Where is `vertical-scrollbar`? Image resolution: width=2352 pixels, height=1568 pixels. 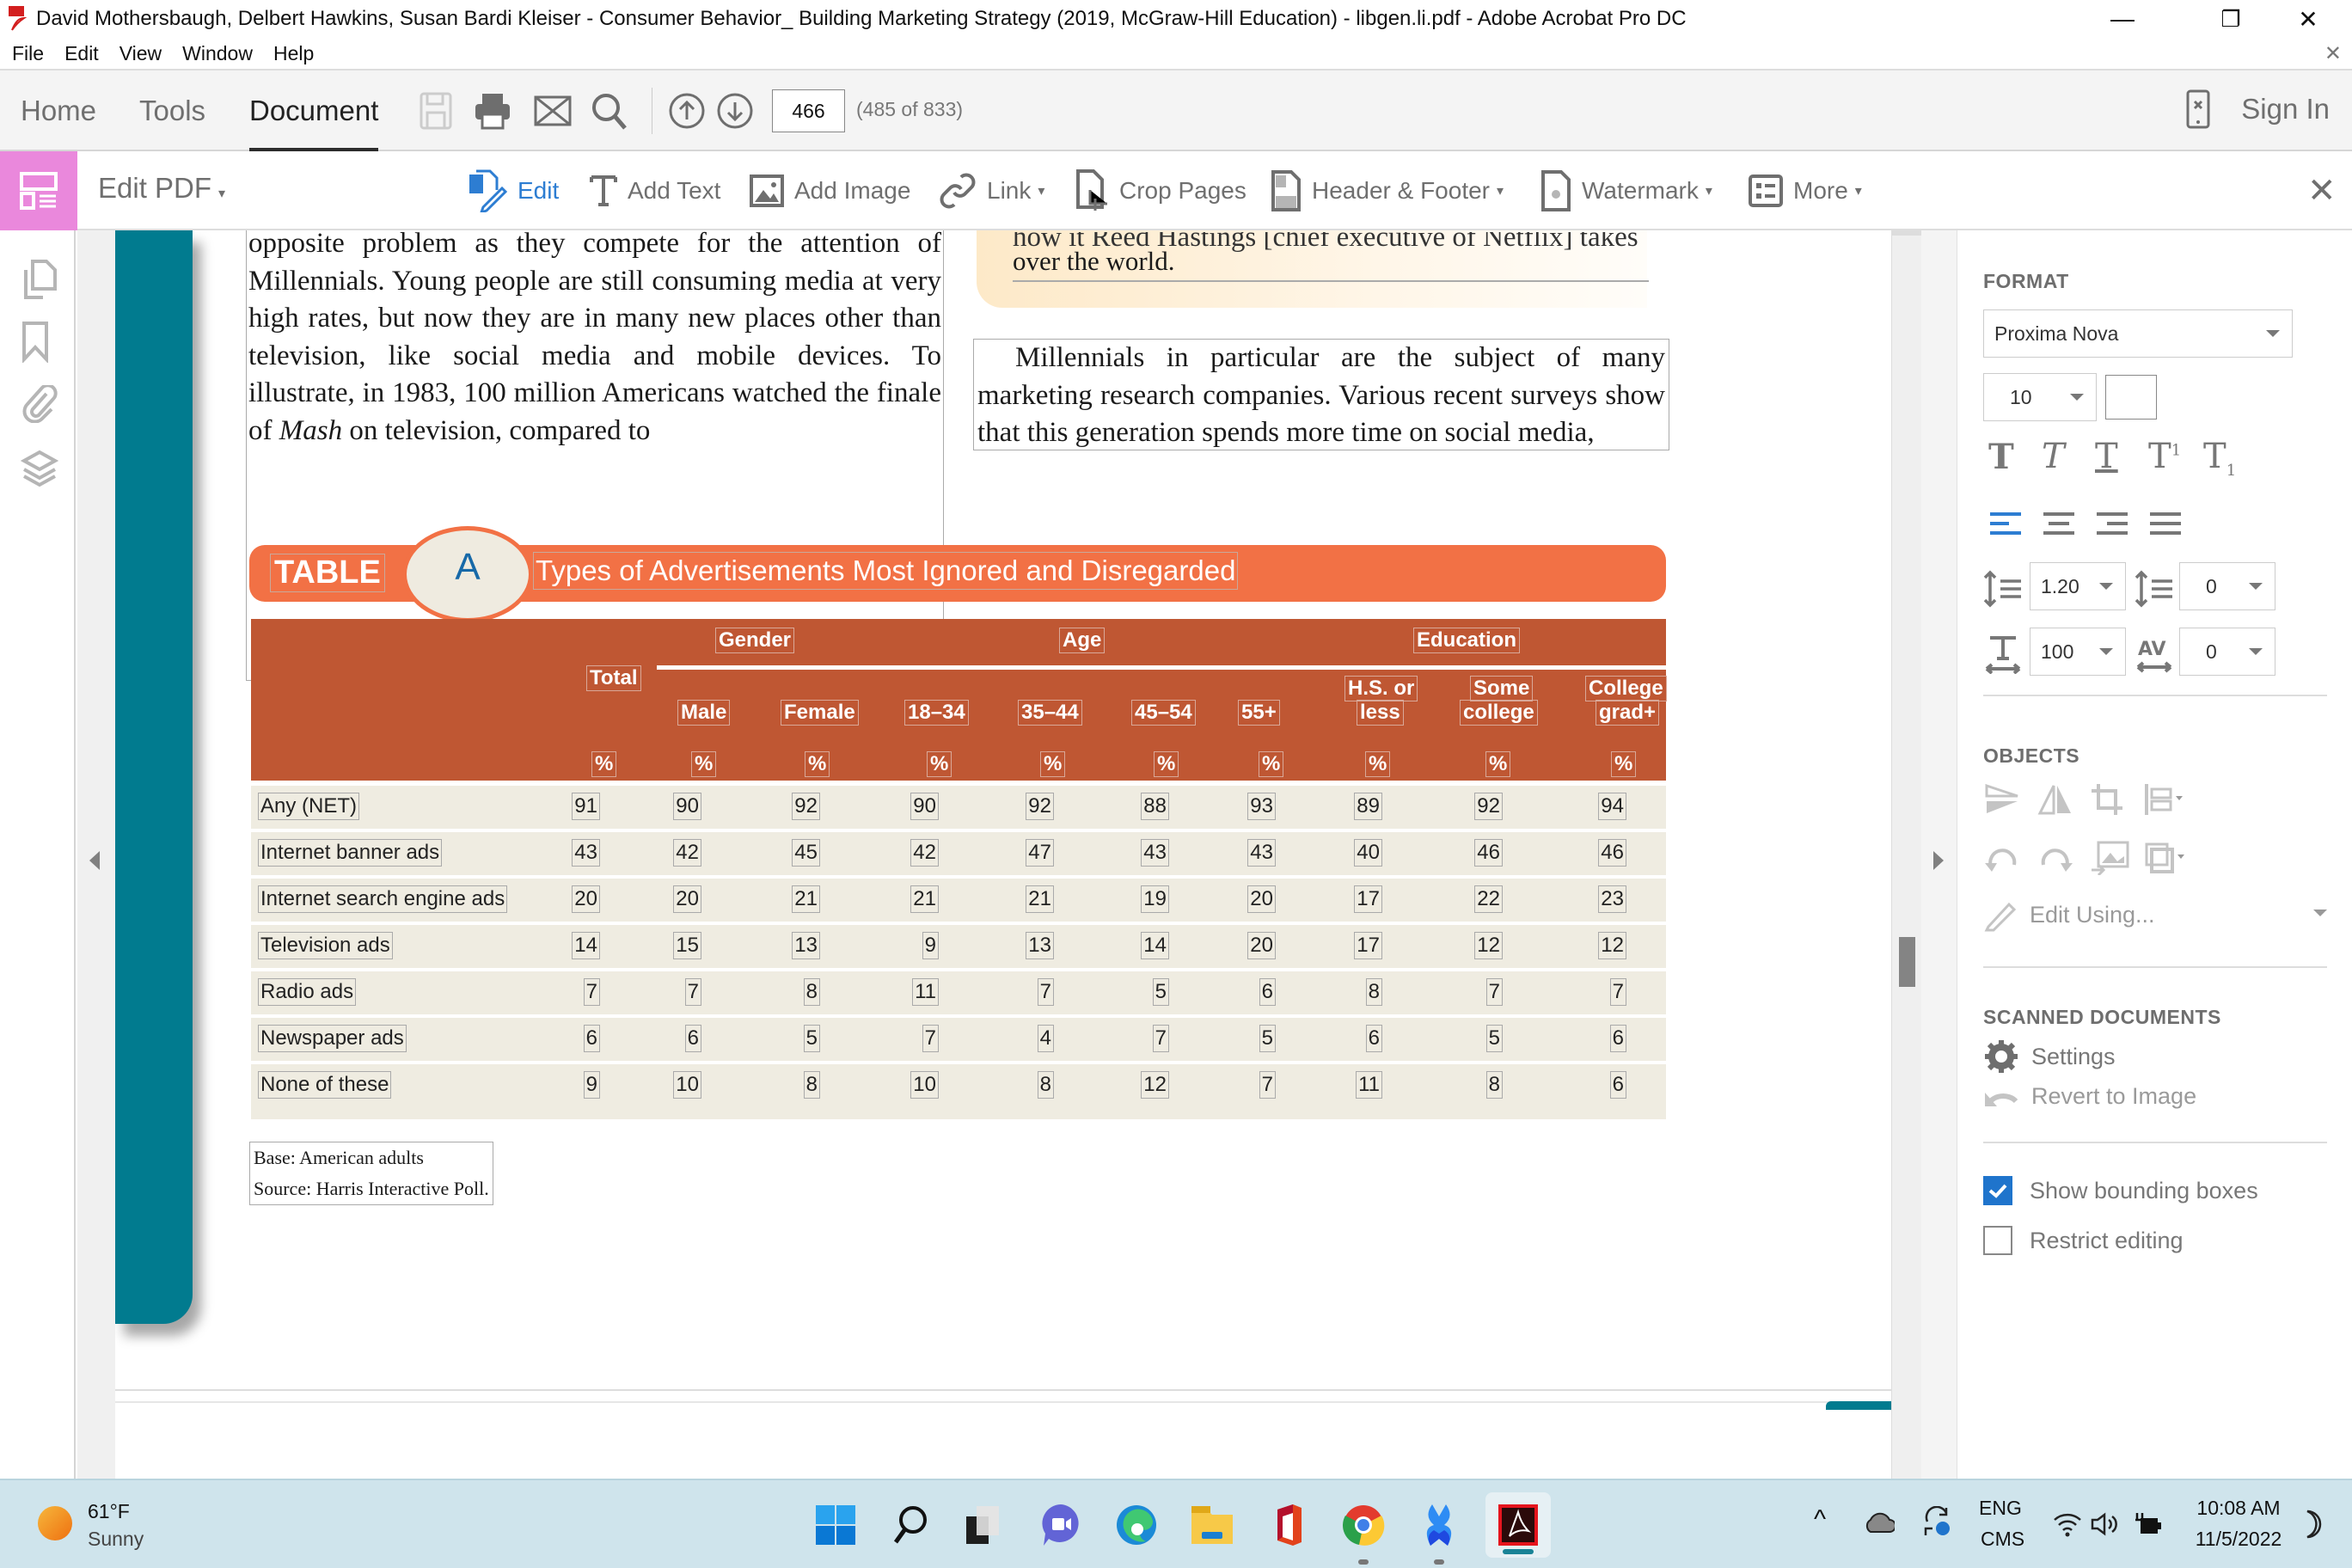 vertical-scrollbar is located at coordinates (1906, 854).